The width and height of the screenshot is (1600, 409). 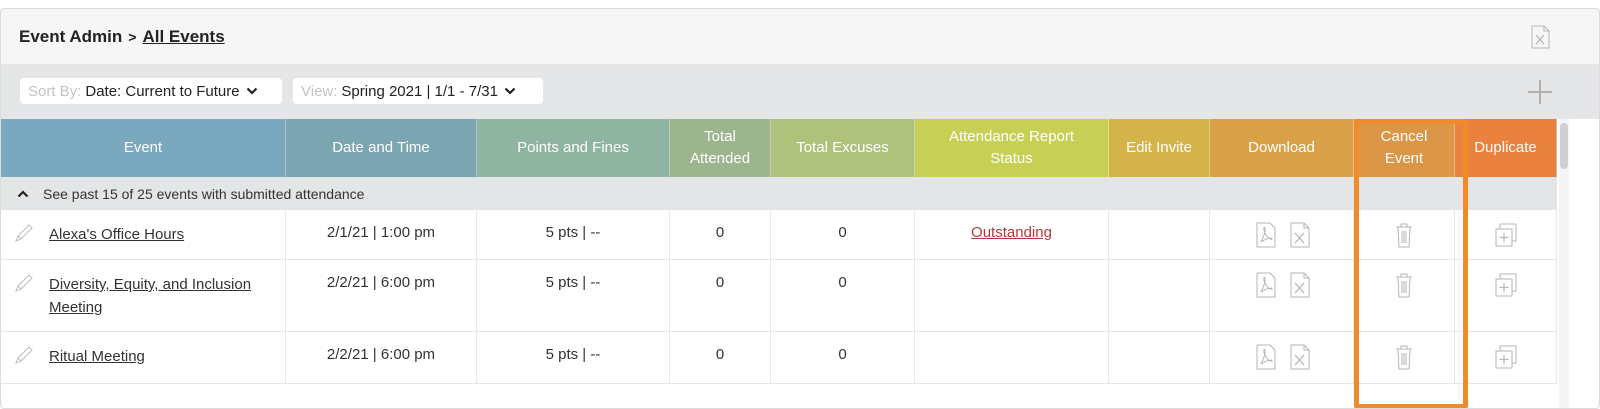 What do you see at coordinates (164, 235) in the screenshot?
I see `event-name-link: Alexa's Office Hours` at bounding box center [164, 235].